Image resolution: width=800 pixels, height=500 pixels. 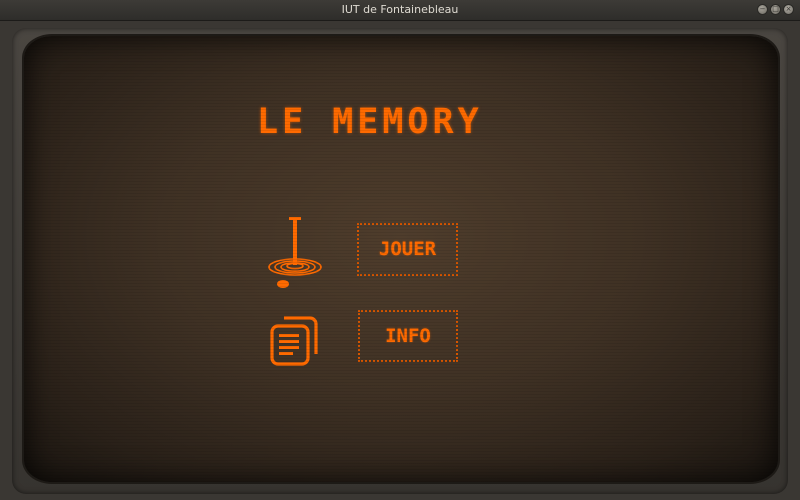 What do you see at coordinates (295, 252) in the screenshot?
I see `joystick-icon` at bounding box center [295, 252].